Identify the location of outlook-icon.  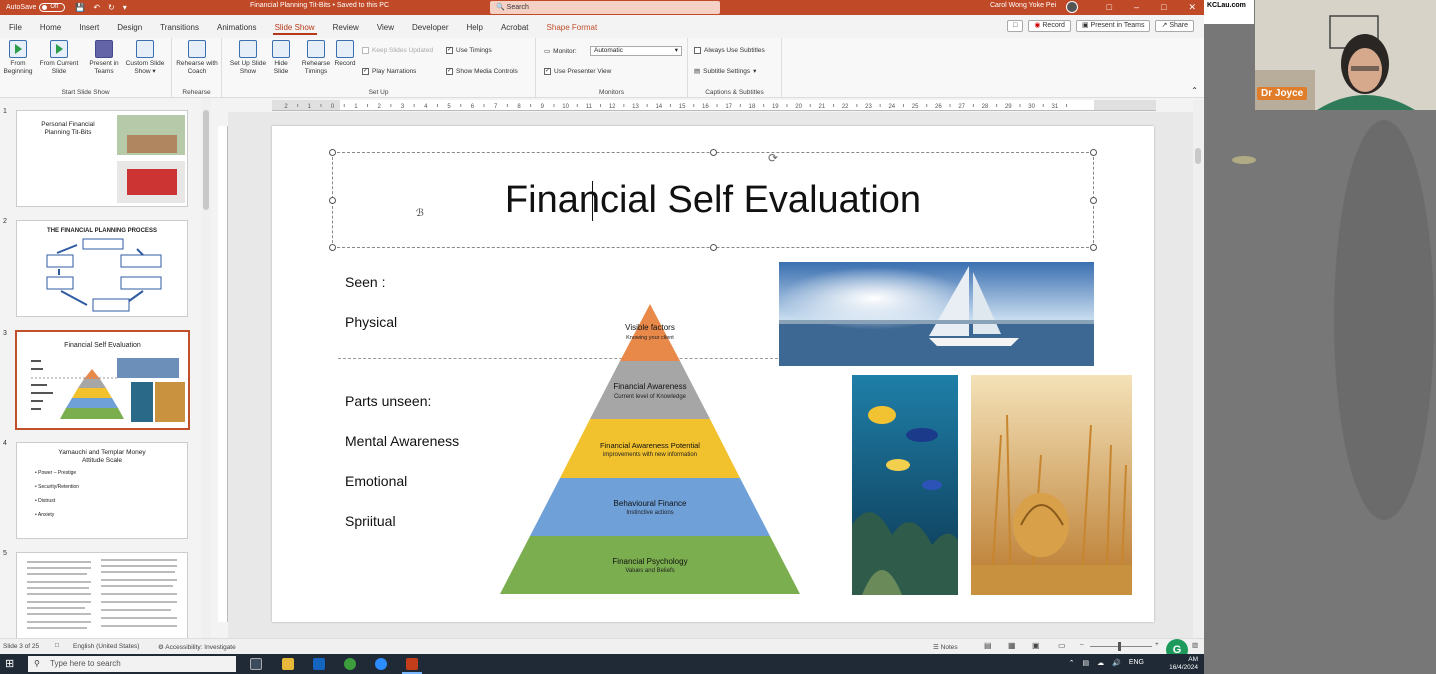
(319, 664).